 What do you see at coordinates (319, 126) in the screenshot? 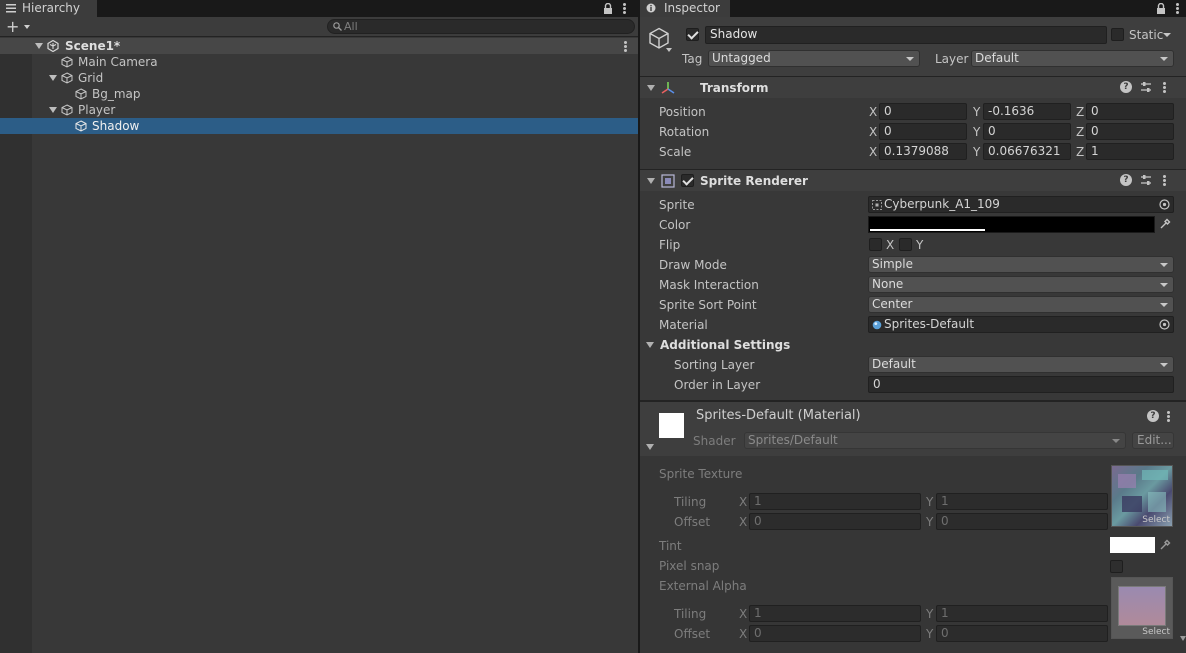
I see `hierarchy-item-shadow: Shadow` at bounding box center [319, 126].